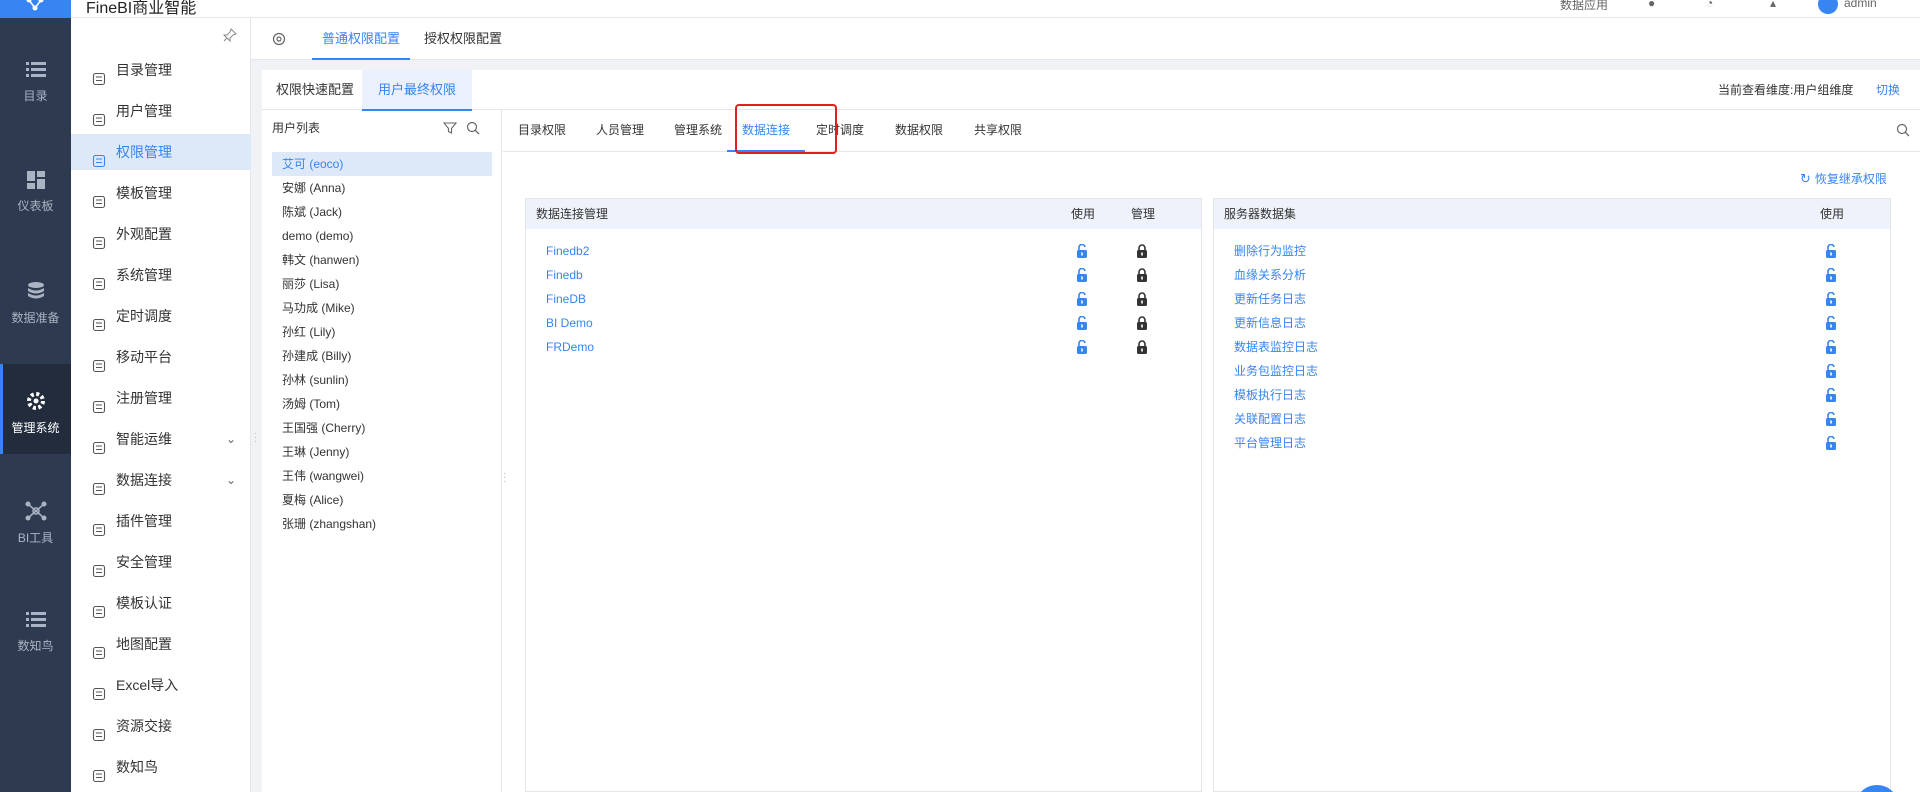 This screenshot has height=792, width=1920. What do you see at coordinates (382, 452) in the screenshot?
I see `user-list-item: 王琳 (Jenny)` at bounding box center [382, 452].